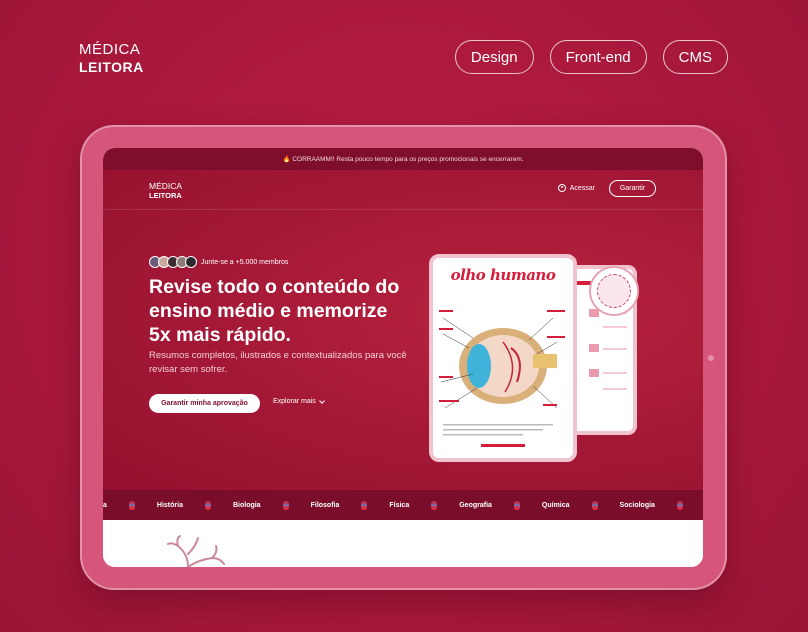 This screenshot has height=632, width=808. What do you see at coordinates (637, 505) in the screenshot?
I see `subject-item: Sociologia` at bounding box center [637, 505].